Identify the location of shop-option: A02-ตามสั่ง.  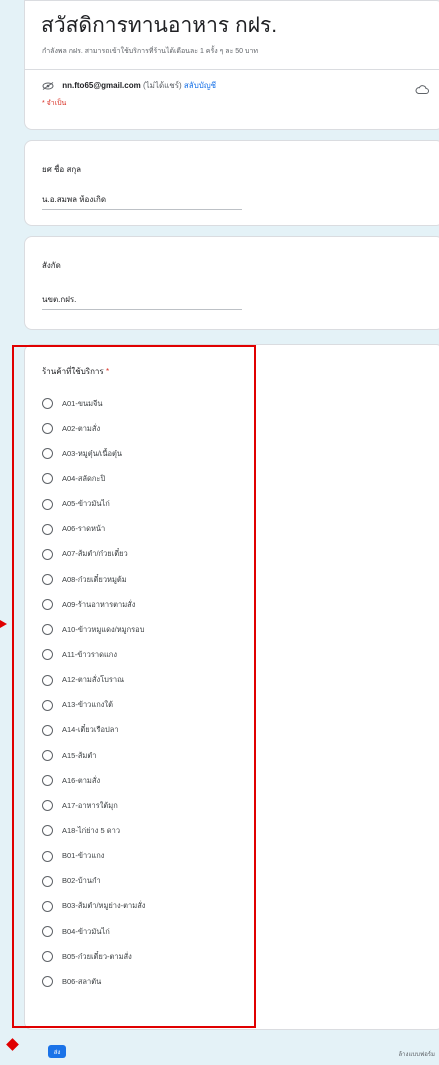
(93, 428).